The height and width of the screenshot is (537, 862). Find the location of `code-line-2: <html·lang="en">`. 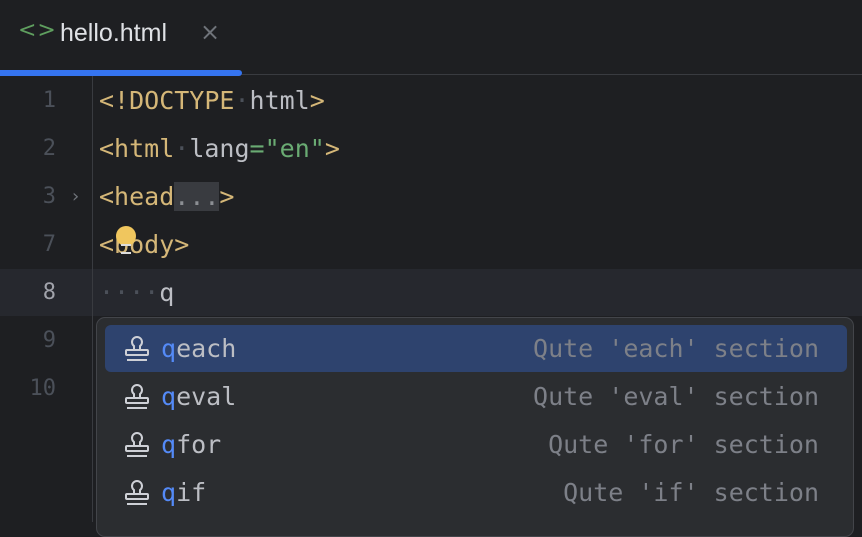

code-line-2: <html·lang="en"> is located at coordinates (219, 149).